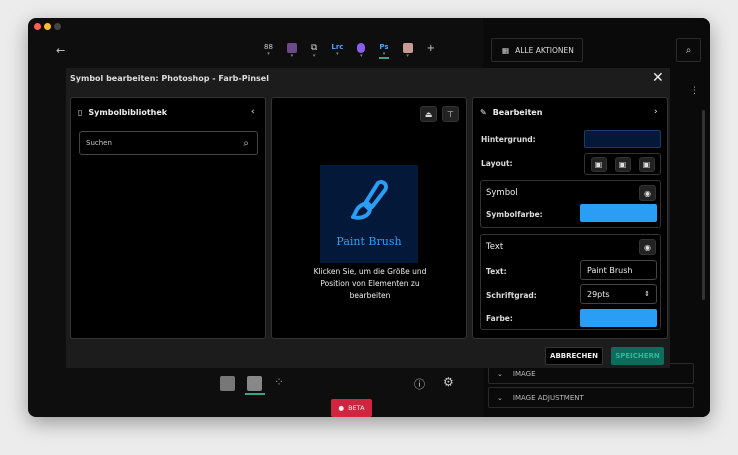  I want to click on layout-option-1: ▣, so click(598, 164).